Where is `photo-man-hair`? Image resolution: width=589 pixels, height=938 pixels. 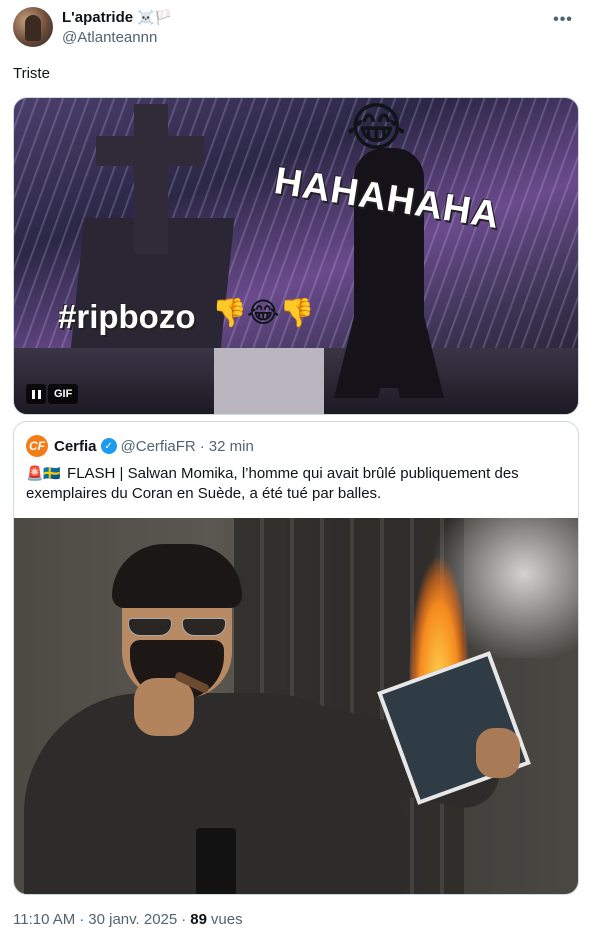 photo-man-hair is located at coordinates (177, 576).